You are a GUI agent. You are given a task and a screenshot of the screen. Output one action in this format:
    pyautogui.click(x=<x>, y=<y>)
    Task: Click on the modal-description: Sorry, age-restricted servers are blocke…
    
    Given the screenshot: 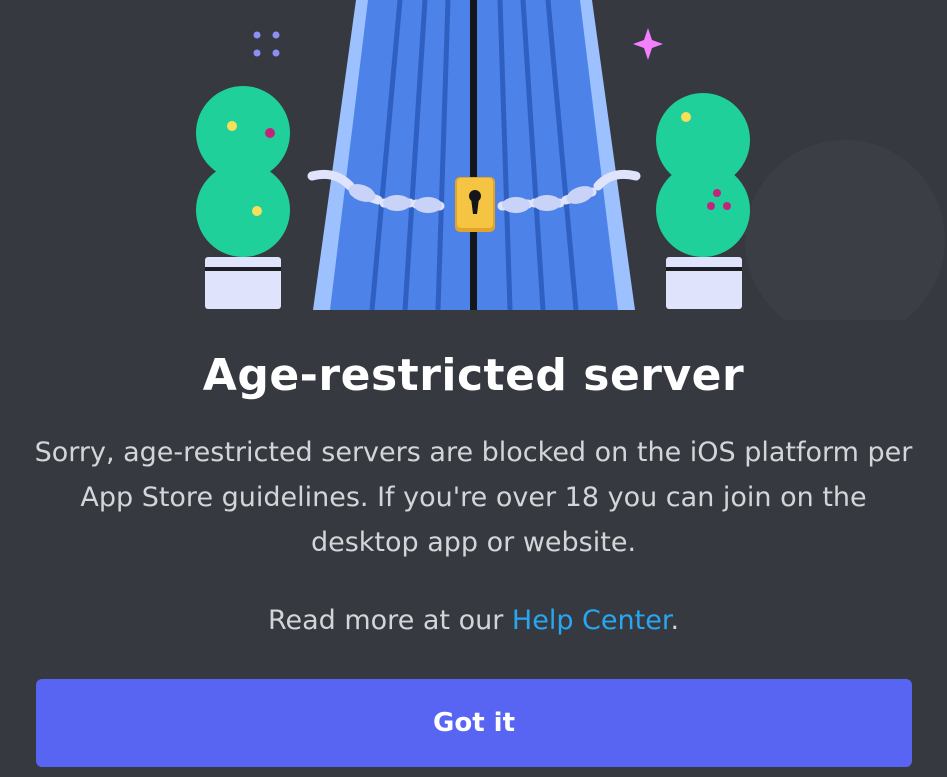 What is the action you would take?
    pyautogui.click(x=473, y=497)
    